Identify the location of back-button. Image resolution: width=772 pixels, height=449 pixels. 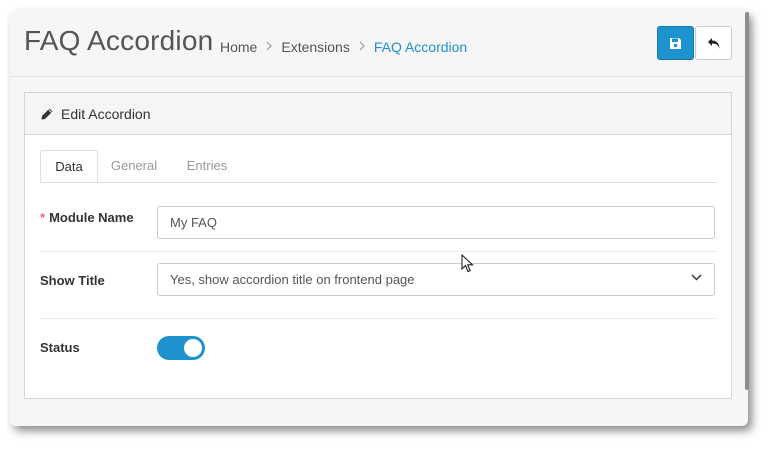
(713, 43).